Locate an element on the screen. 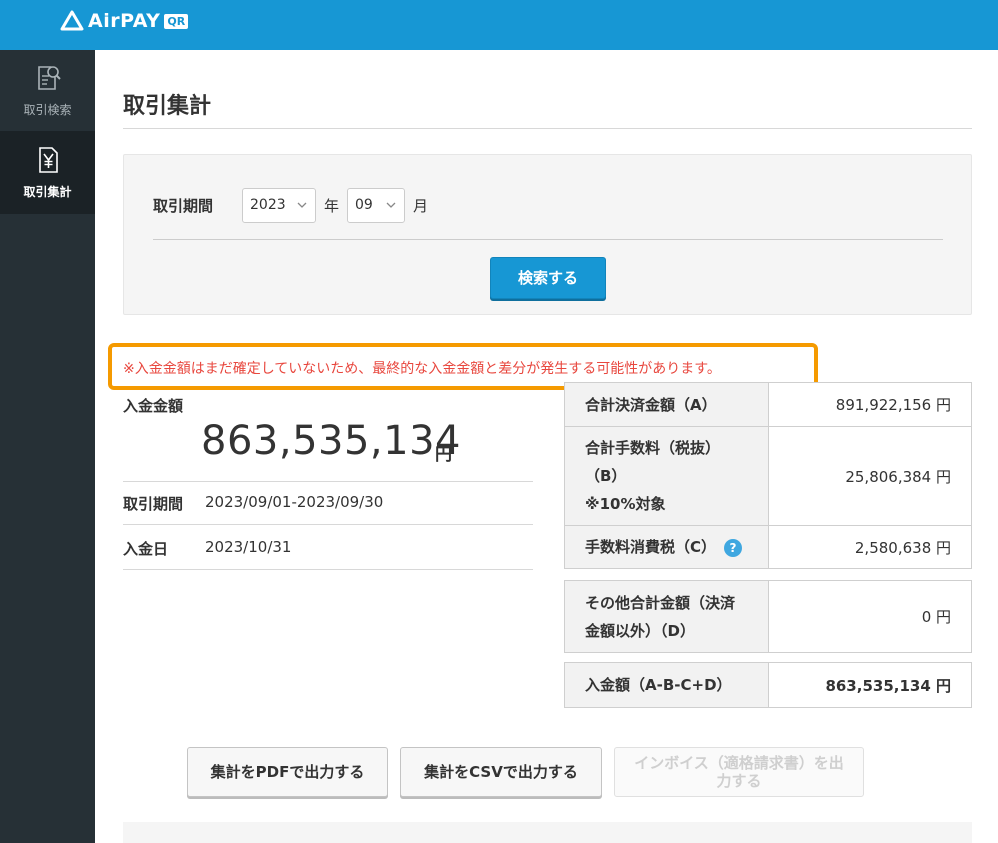 The height and width of the screenshot is (843, 998). sidebar-item-label: 取引集計 is located at coordinates (47, 192).